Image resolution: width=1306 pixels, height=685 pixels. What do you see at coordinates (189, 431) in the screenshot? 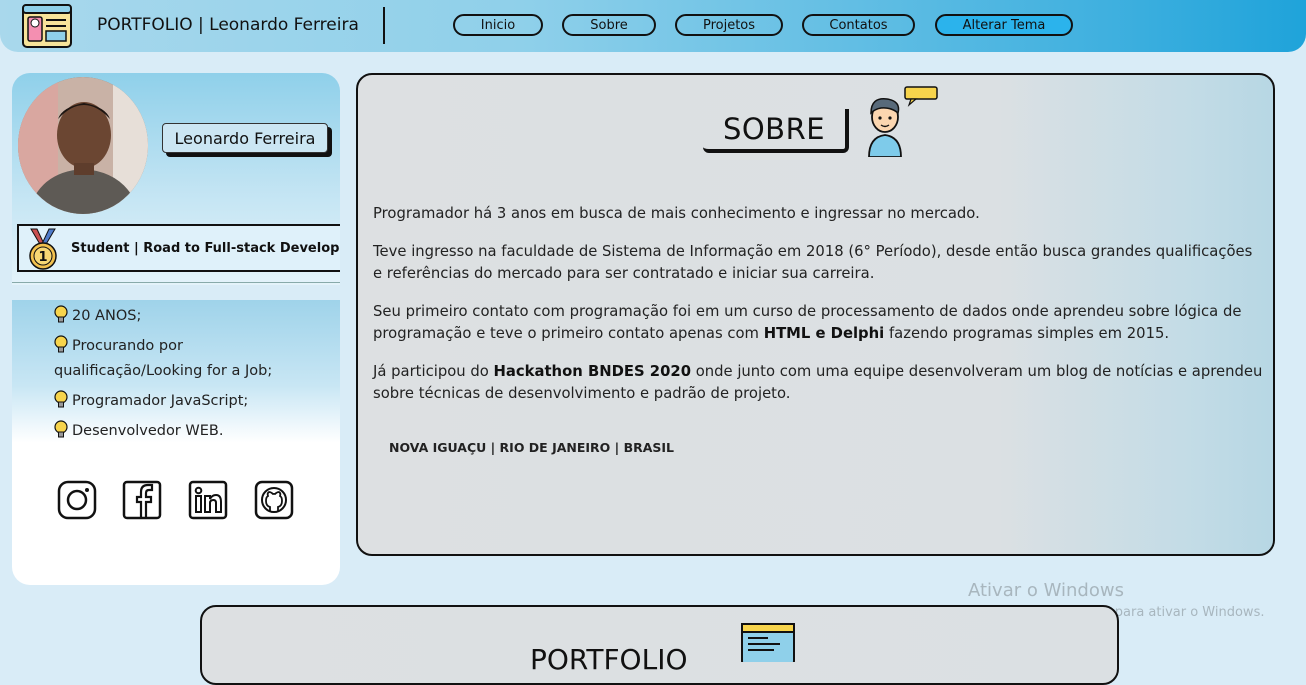
I see `info-item: Desenvolvedor WEB.` at bounding box center [189, 431].